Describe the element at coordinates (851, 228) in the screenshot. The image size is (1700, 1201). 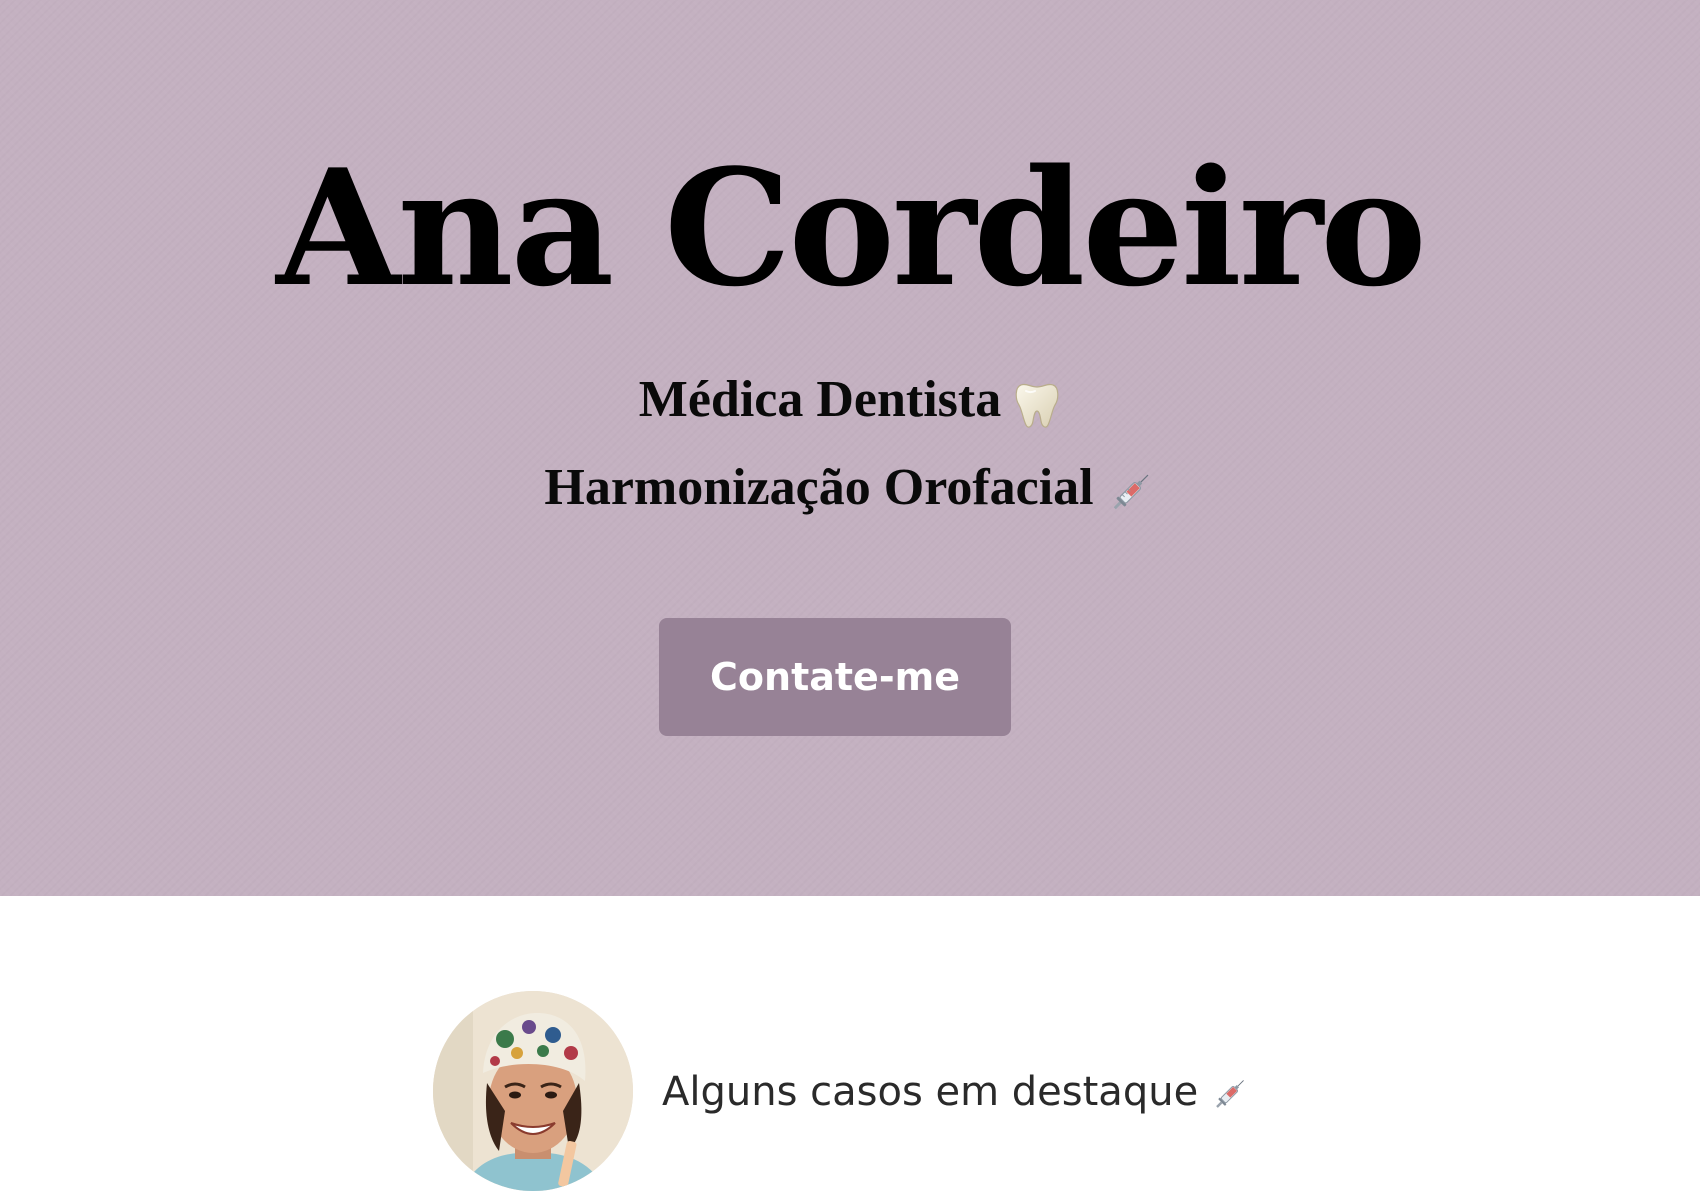
I see `hero-title: Ana Cordeiro` at that location.